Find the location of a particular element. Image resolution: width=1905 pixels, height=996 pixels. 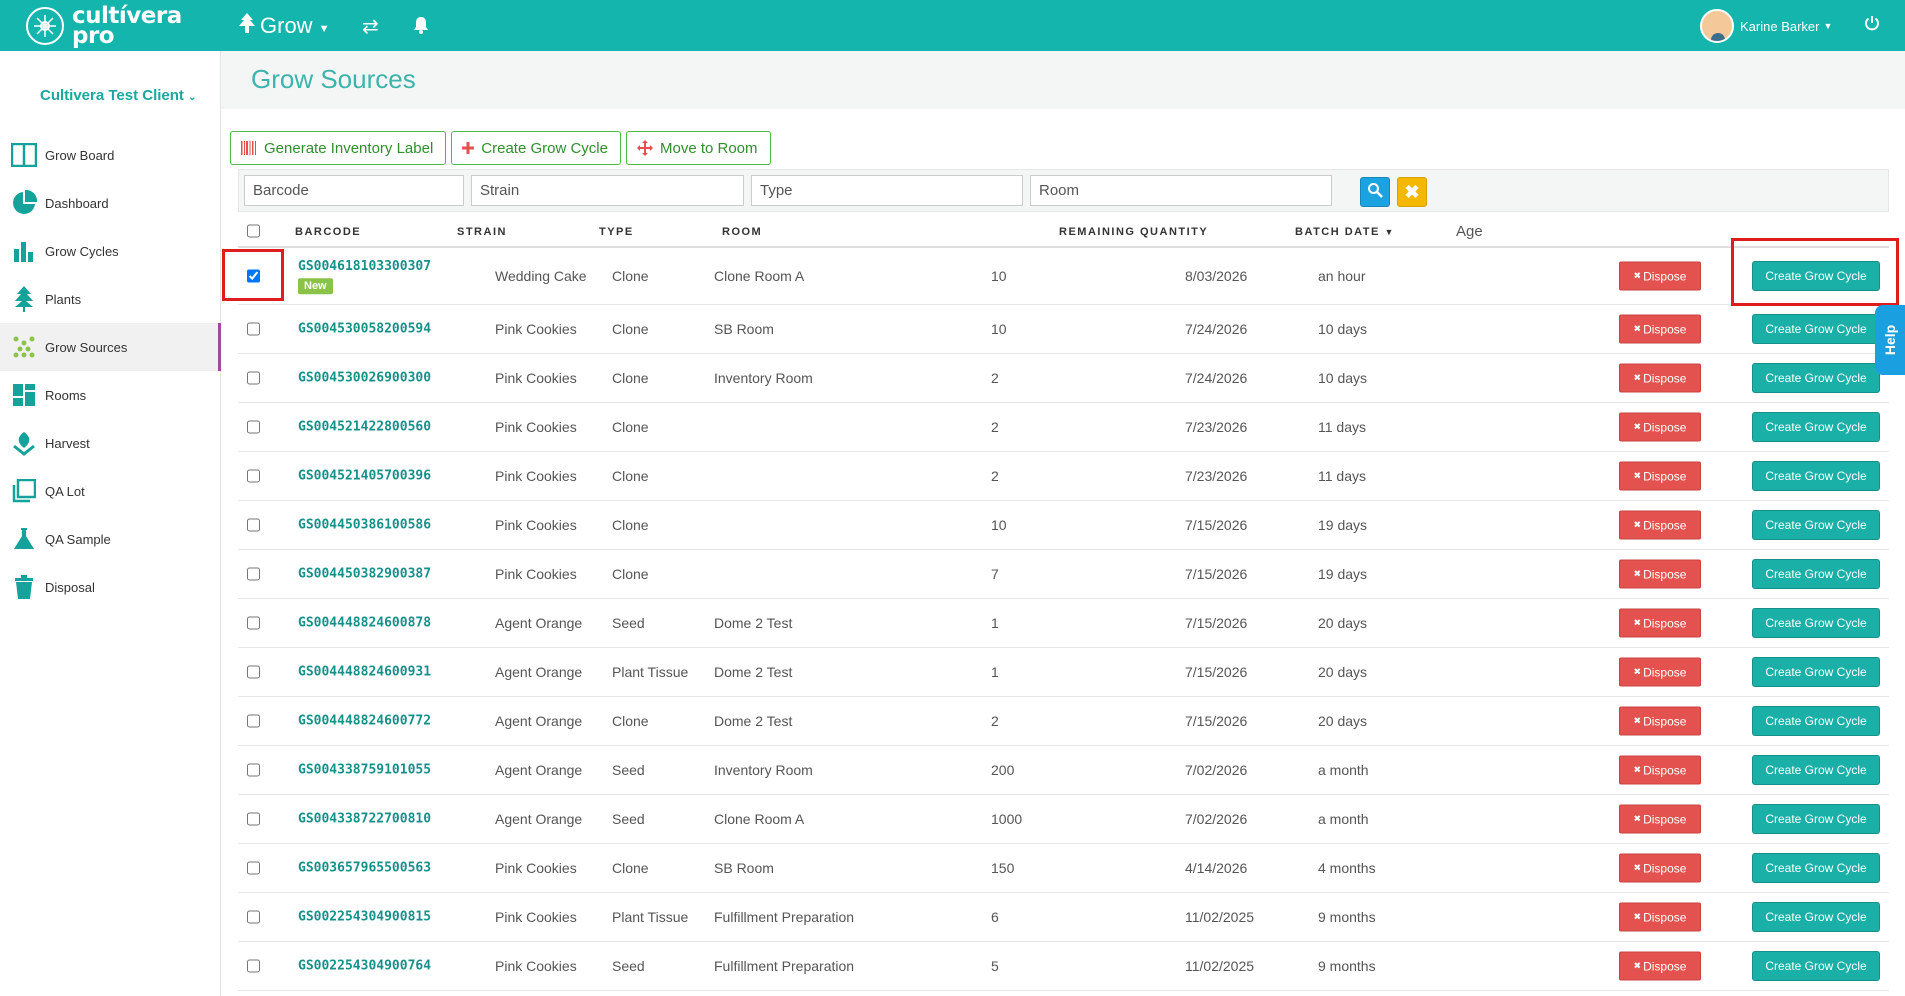

barcode-link: GS004530058200594 is located at coordinates (364, 329).